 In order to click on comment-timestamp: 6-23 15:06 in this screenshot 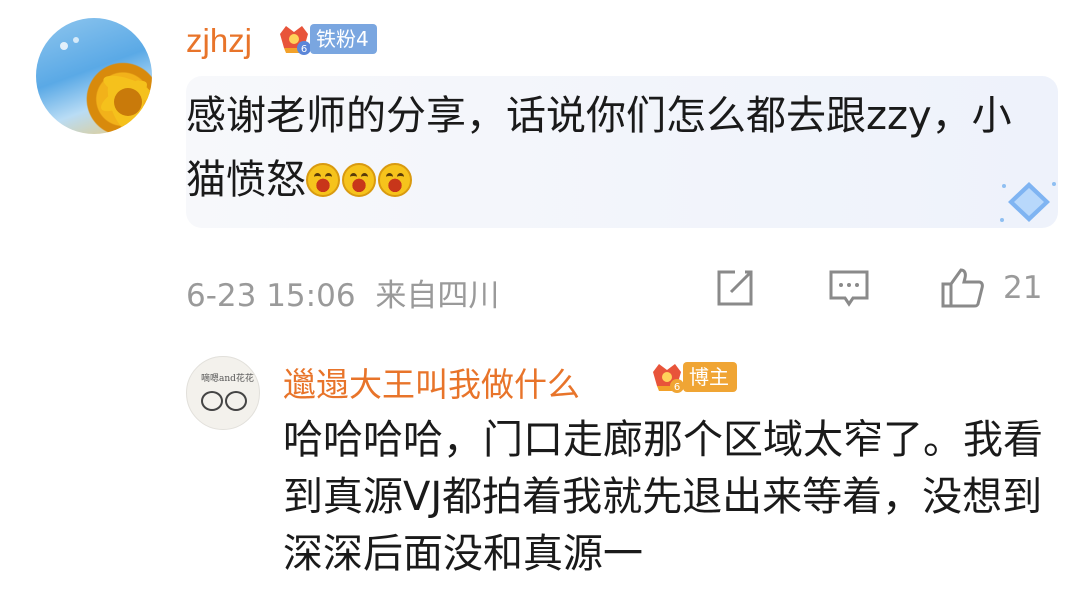, I will do `click(271, 296)`.